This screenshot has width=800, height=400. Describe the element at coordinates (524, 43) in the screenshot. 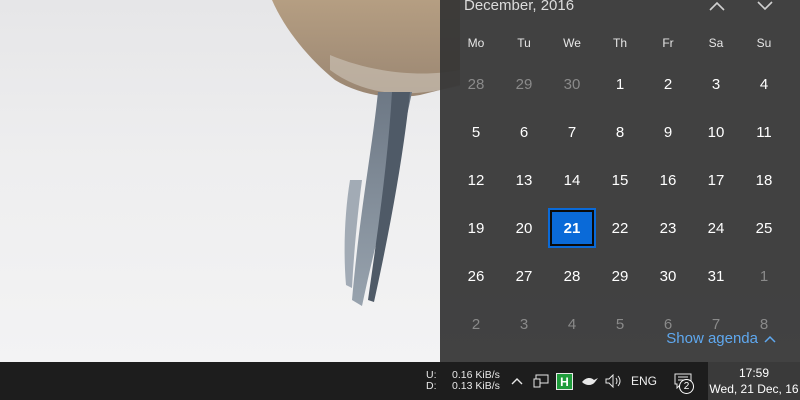

I see `weekday-label: Tu` at that location.